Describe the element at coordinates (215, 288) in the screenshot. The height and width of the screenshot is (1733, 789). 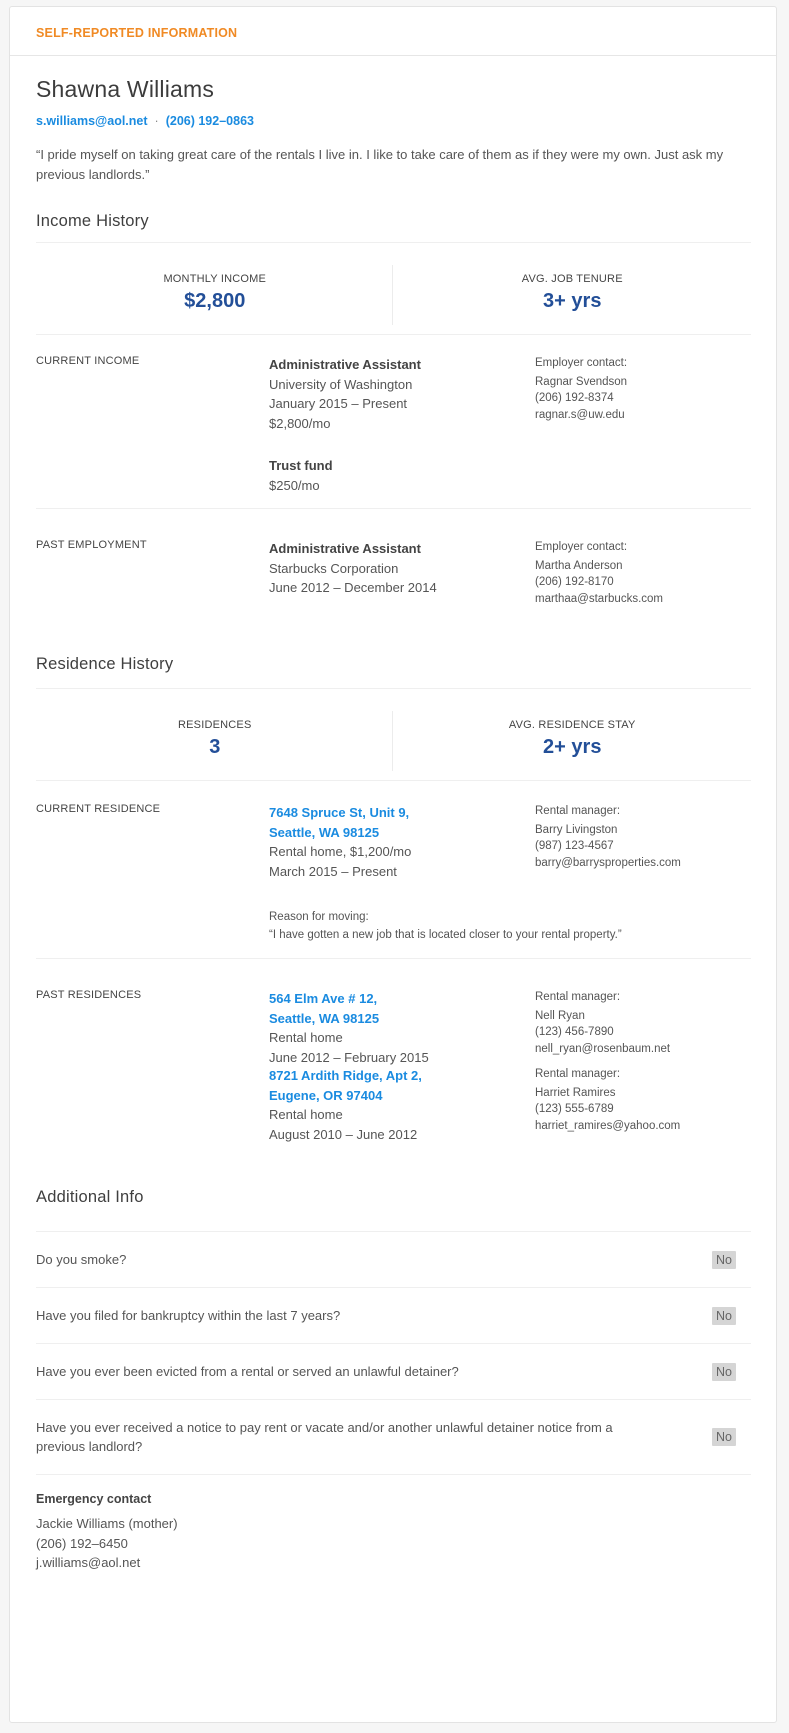
I see `stat-monthly-income: MONTHLY INCOME $2,800` at that location.